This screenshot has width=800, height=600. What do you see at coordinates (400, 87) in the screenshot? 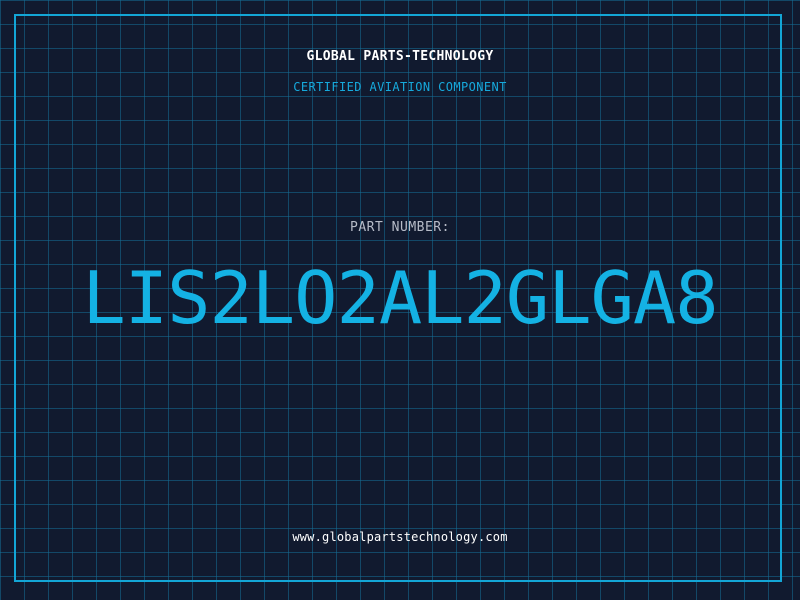
I see `certification-subtitle: CERTIFIED AVIATION COMPONENT` at bounding box center [400, 87].